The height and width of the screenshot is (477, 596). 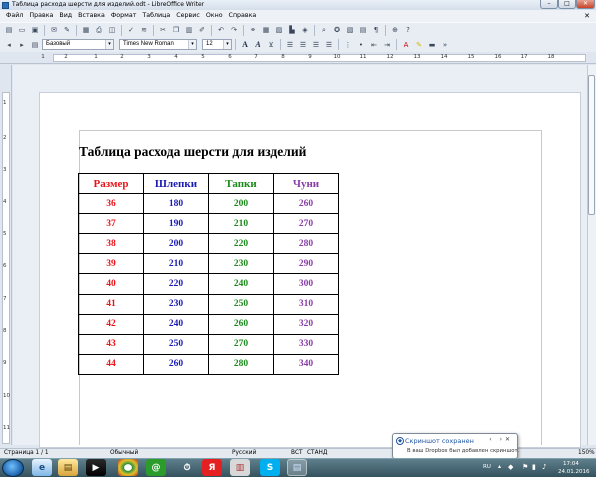 I want to click on align-right-icon: ☰, so click(x=316, y=45).